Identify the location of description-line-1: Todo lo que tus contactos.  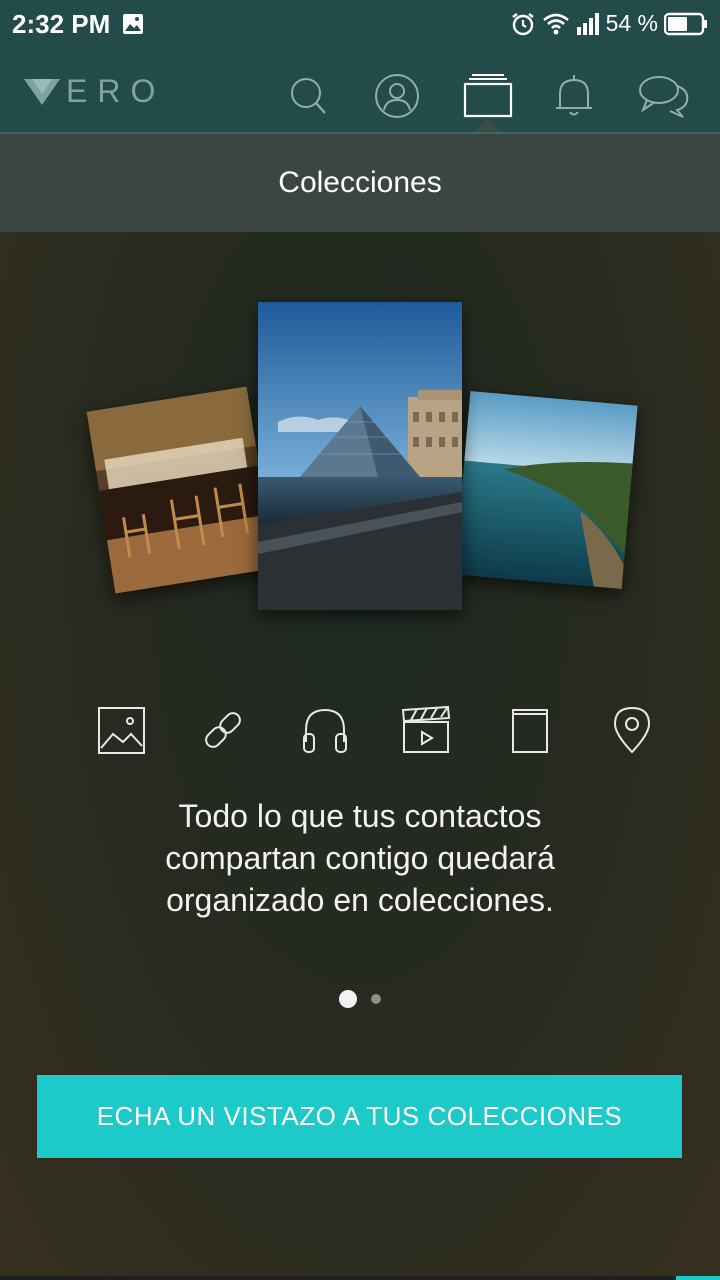
(360, 816).